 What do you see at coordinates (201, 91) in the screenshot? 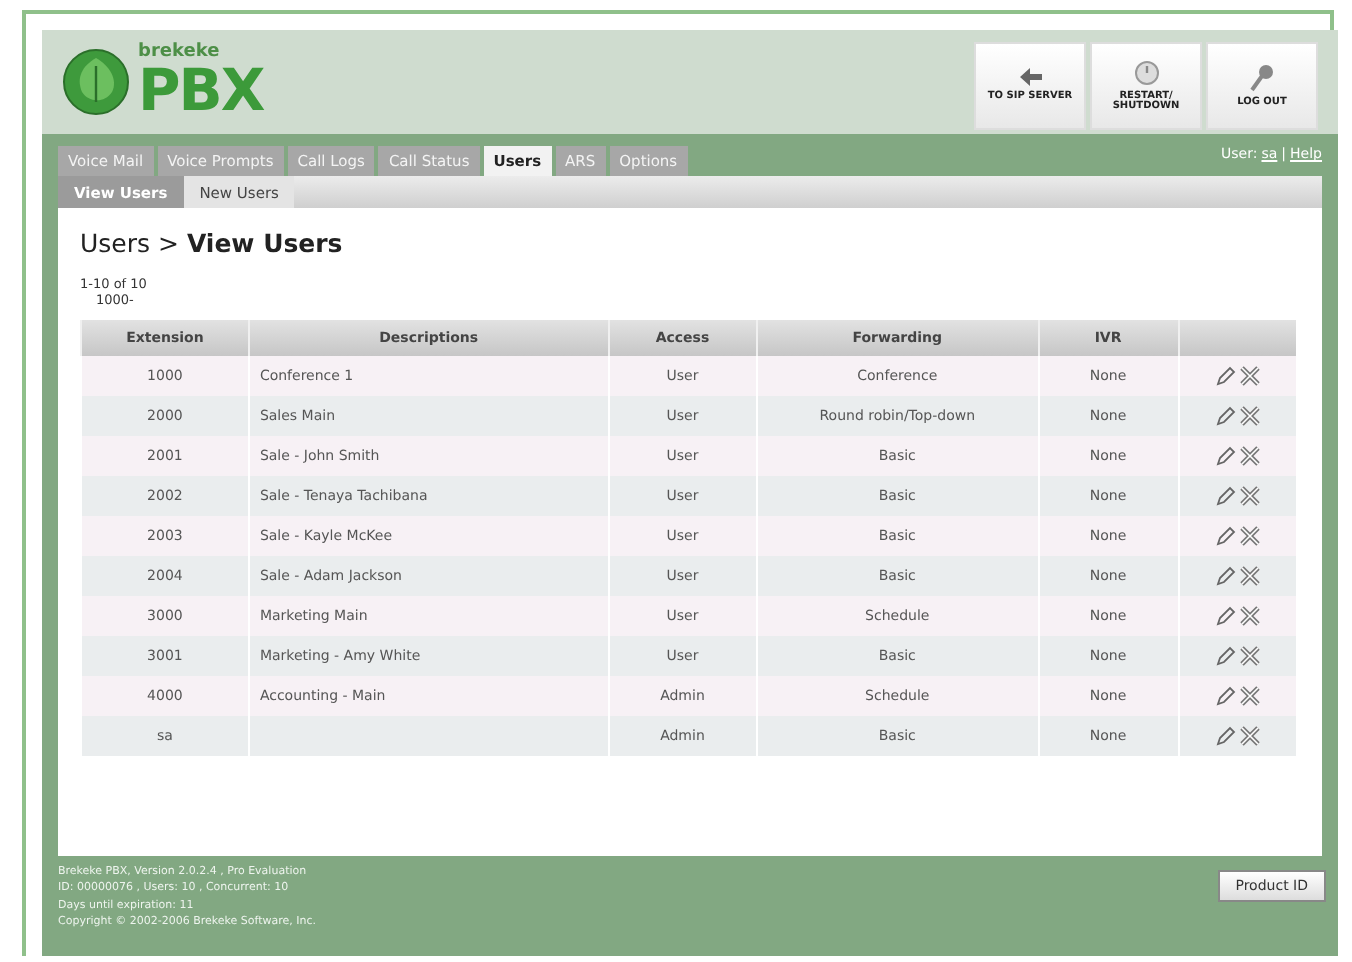
I see `product-name: PBX` at bounding box center [201, 91].